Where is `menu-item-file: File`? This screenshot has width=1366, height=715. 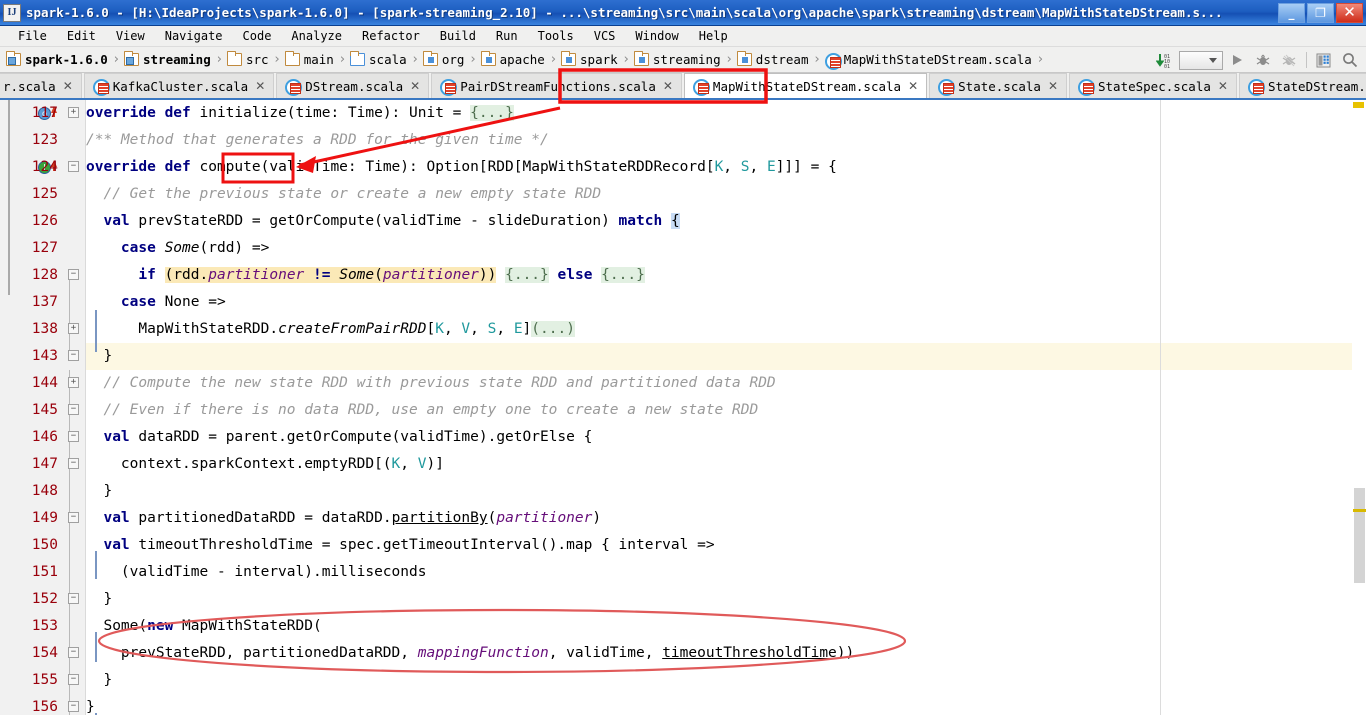
menu-item-file: File is located at coordinates (32, 36).